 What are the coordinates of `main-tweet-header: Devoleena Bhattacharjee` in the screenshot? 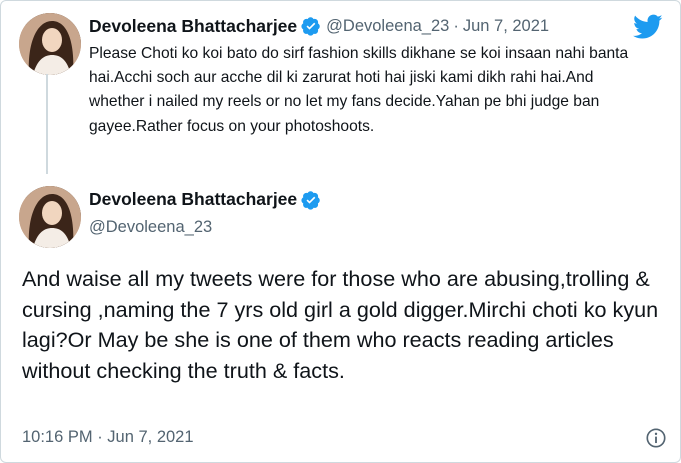 It's located at (207, 199).